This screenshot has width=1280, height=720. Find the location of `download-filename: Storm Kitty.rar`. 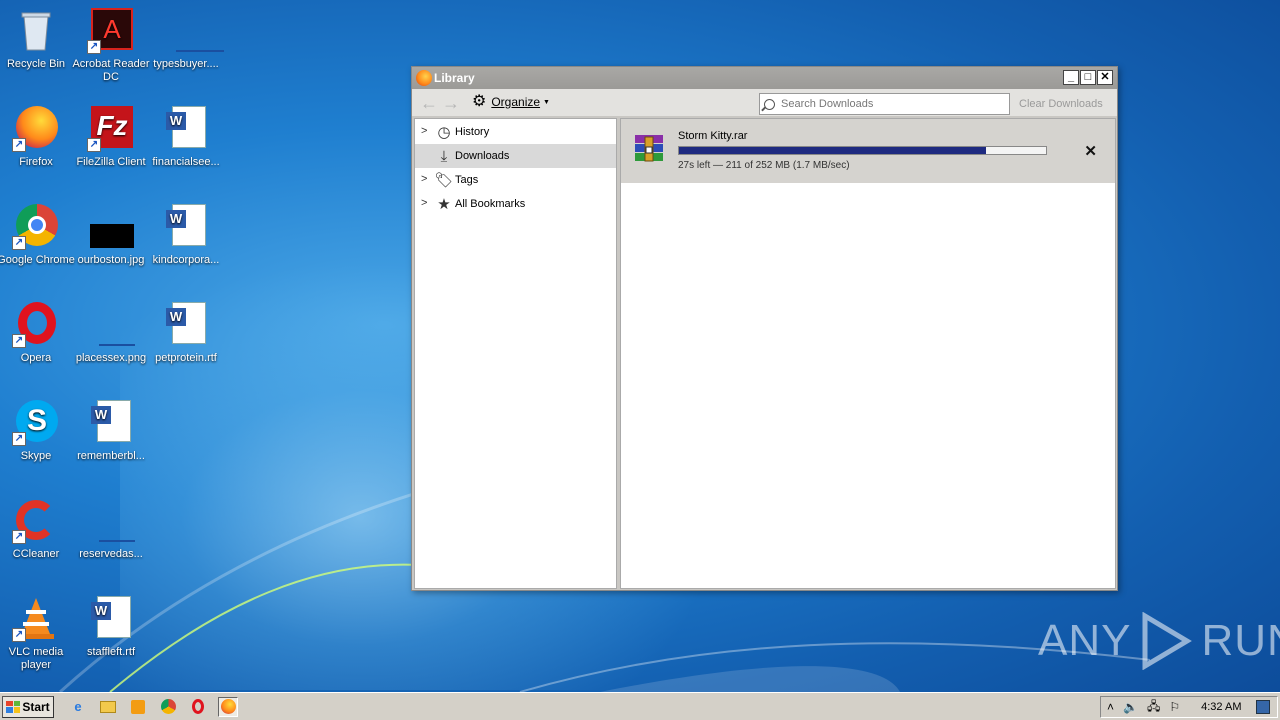

download-filename: Storm Kitty.rar is located at coordinates (713, 136).